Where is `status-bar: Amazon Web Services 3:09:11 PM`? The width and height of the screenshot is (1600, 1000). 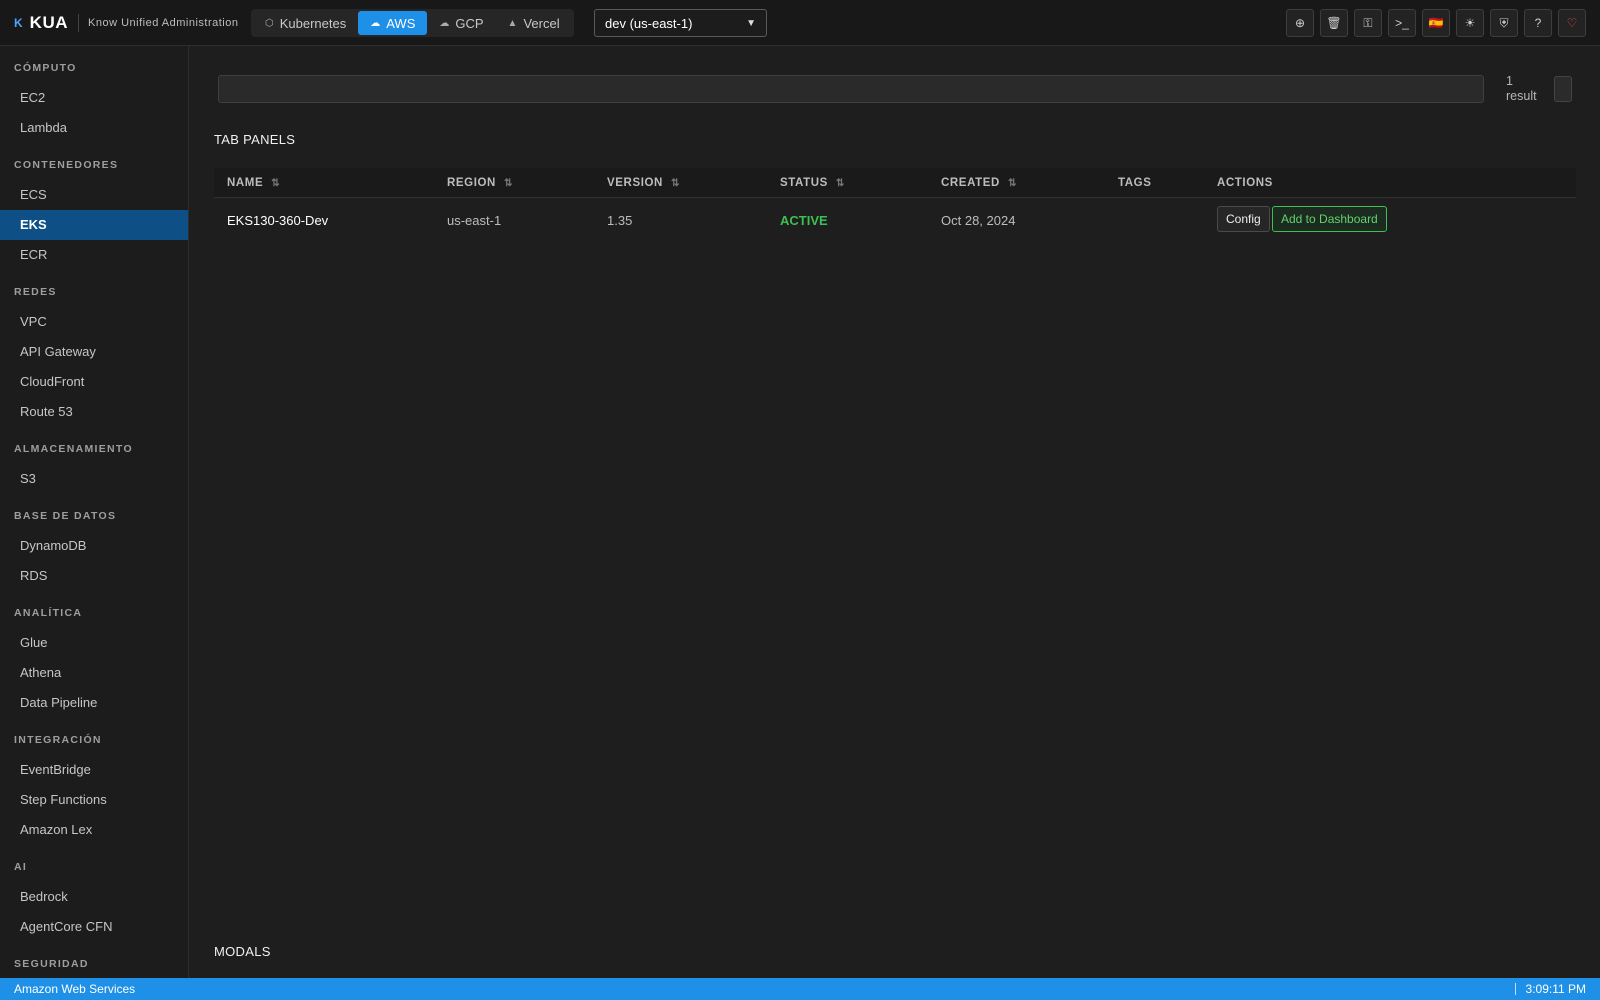
status-bar: Amazon Web Services 3:09:11 PM is located at coordinates (800, 989).